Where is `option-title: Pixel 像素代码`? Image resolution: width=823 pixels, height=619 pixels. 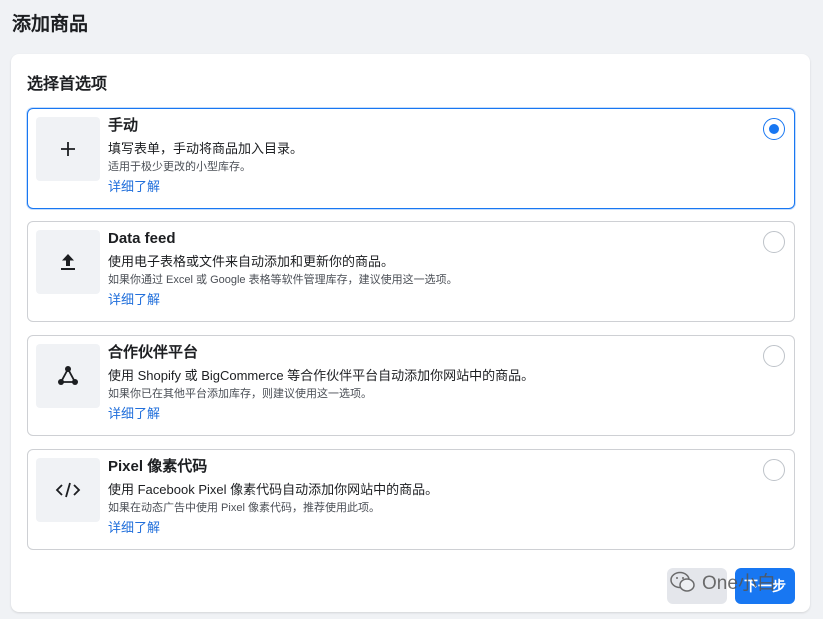
option-title: Pixel 像素代码 is located at coordinates (158, 466).